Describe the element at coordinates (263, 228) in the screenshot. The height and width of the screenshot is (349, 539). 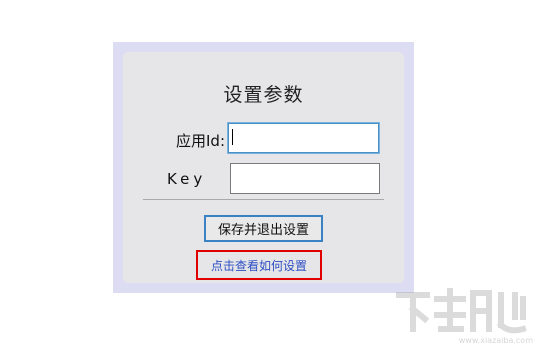
I see `save-and-exit-button: 保存并退出设置` at that location.